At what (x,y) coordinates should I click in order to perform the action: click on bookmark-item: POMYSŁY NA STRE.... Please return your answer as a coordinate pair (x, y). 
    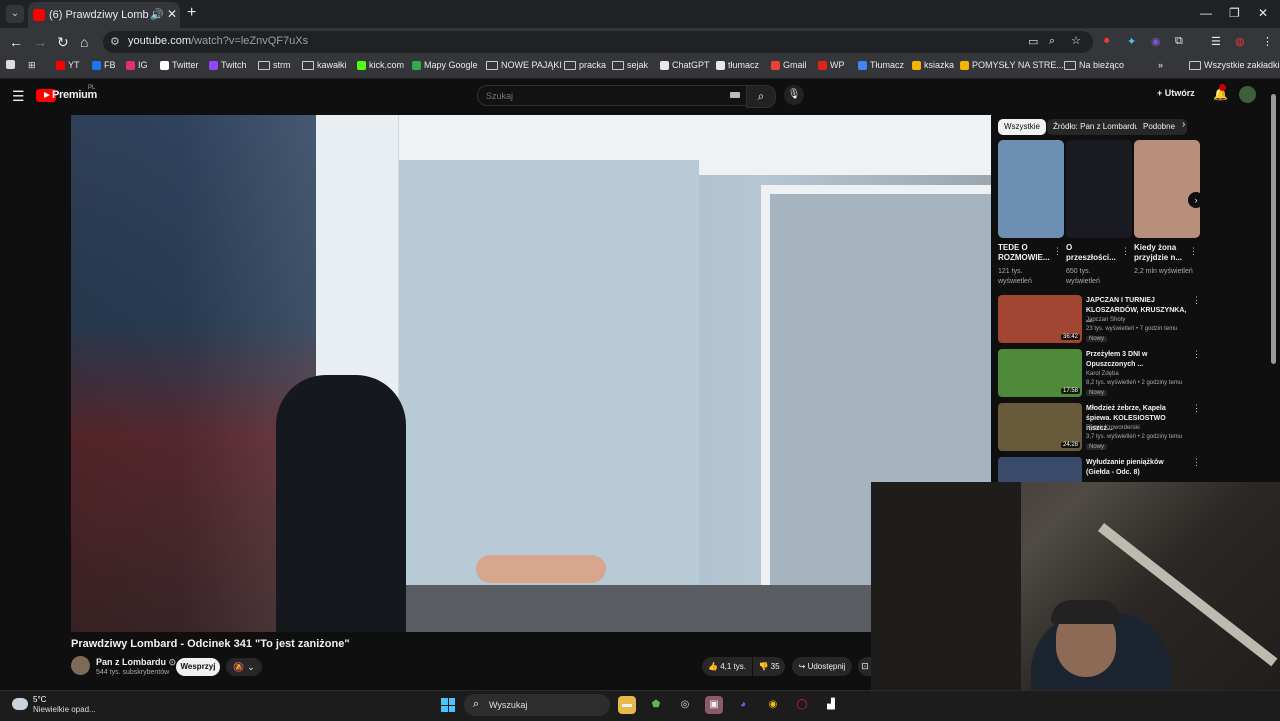
    Looking at the image, I should click on (1012, 65).